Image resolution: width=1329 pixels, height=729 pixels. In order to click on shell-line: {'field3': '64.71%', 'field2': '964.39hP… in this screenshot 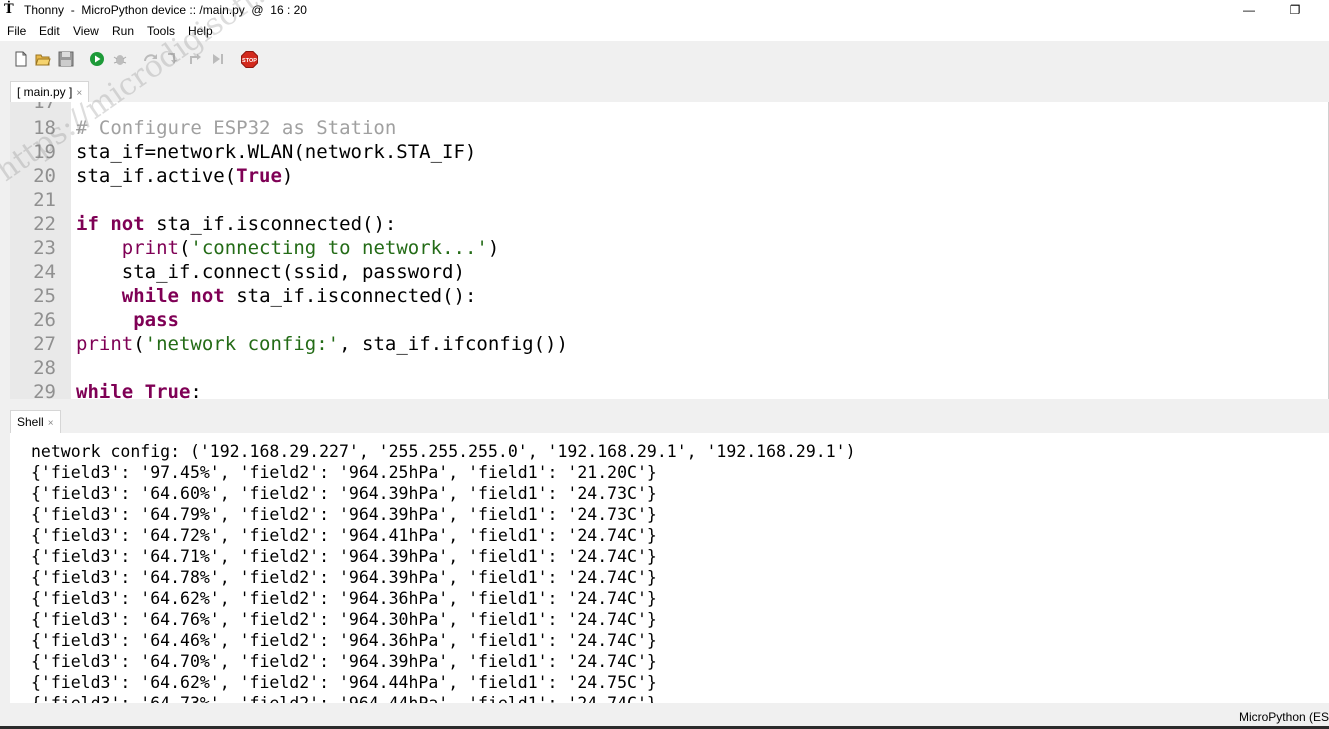, I will do `click(344, 556)`.